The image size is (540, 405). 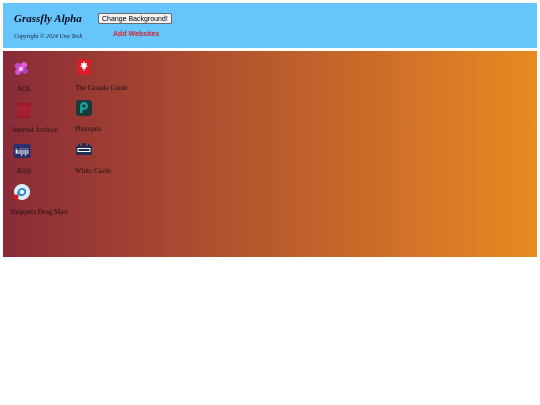 I want to click on shoppers-drug-mart-icon, so click(x=21, y=192).